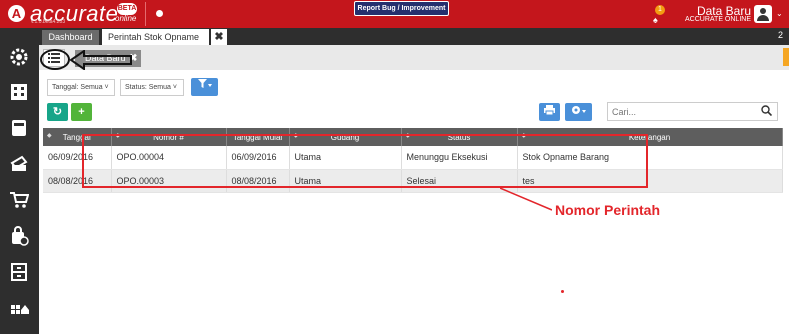 This screenshot has width=789, height=334. Describe the element at coordinates (763, 18) in the screenshot. I see `avatar-body` at that location.